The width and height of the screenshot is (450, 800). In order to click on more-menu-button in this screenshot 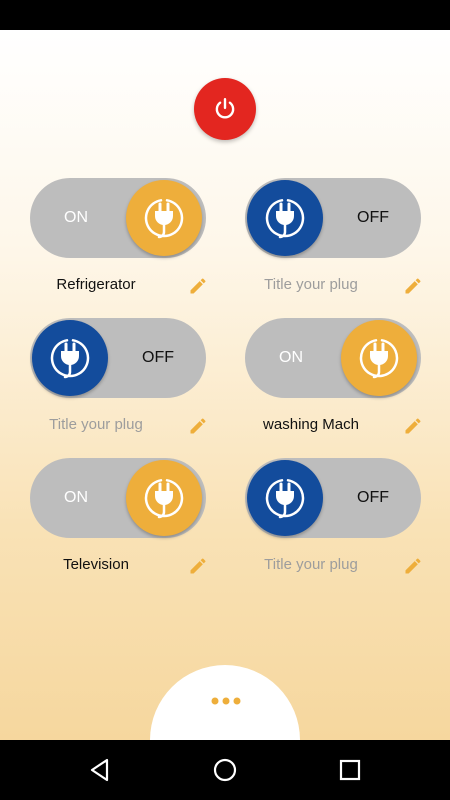, I will do `click(225, 702)`.